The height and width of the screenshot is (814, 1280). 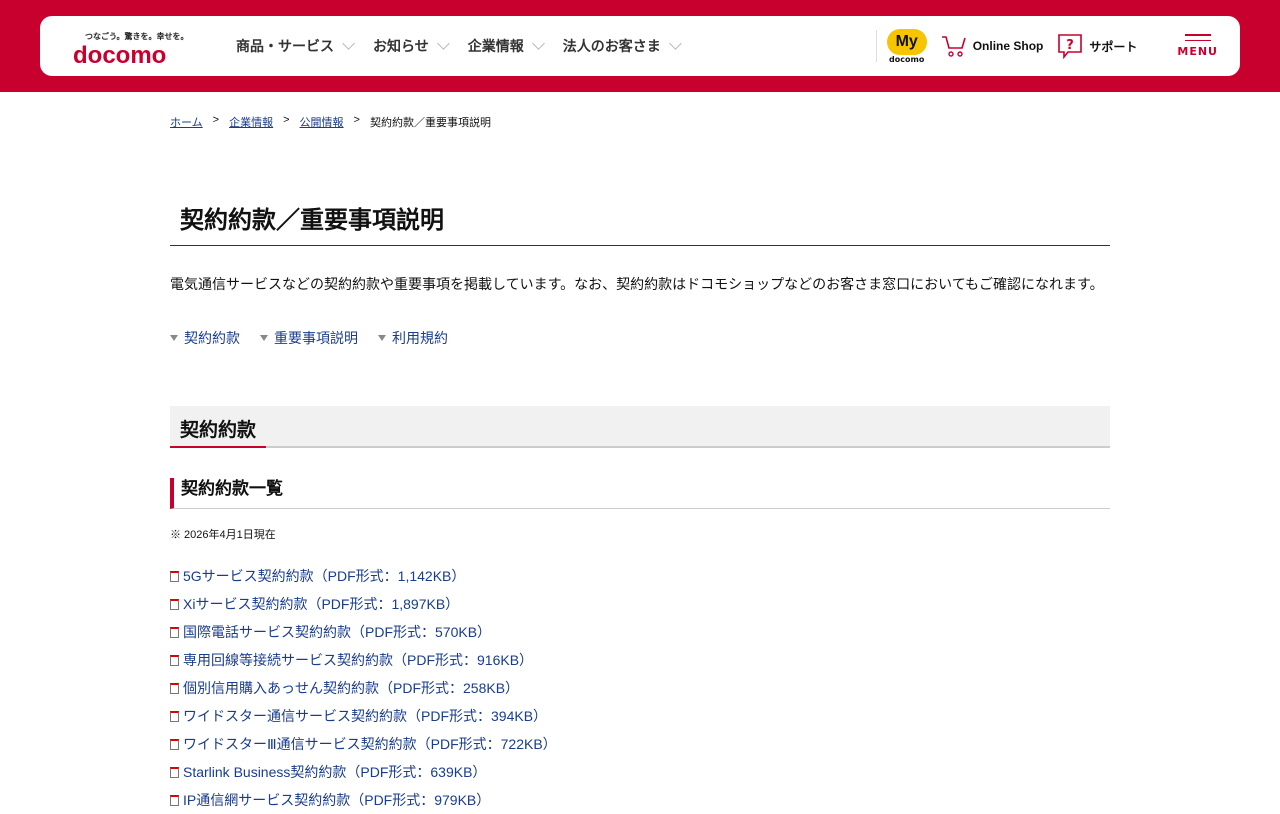 What do you see at coordinates (640, 772) in the screenshot?
I see `list-item: Starlink Business契約約款（PDF形式：639KB）` at bounding box center [640, 772].